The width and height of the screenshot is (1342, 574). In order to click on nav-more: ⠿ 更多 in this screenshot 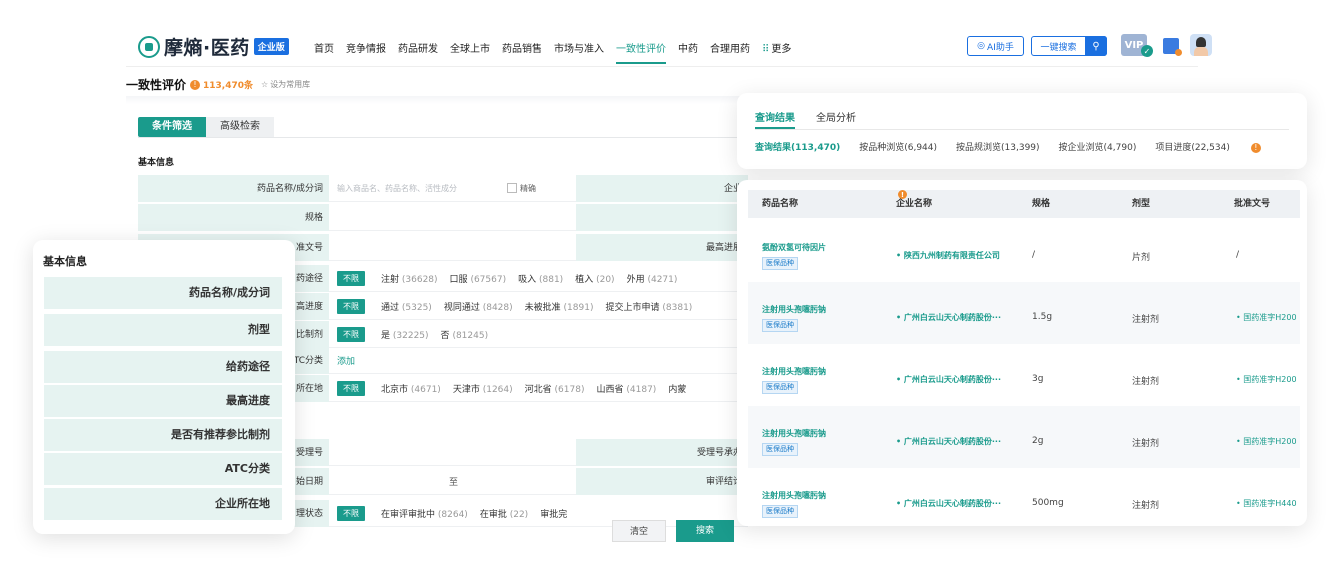, I will do `click(776, 47)`.